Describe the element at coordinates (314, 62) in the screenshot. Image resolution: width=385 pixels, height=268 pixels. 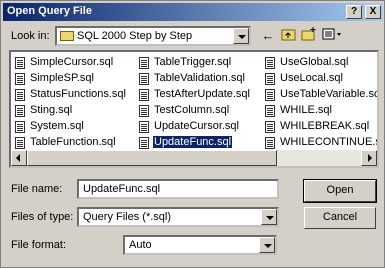
I see `file-name: UseGlobal.sql` at that location.